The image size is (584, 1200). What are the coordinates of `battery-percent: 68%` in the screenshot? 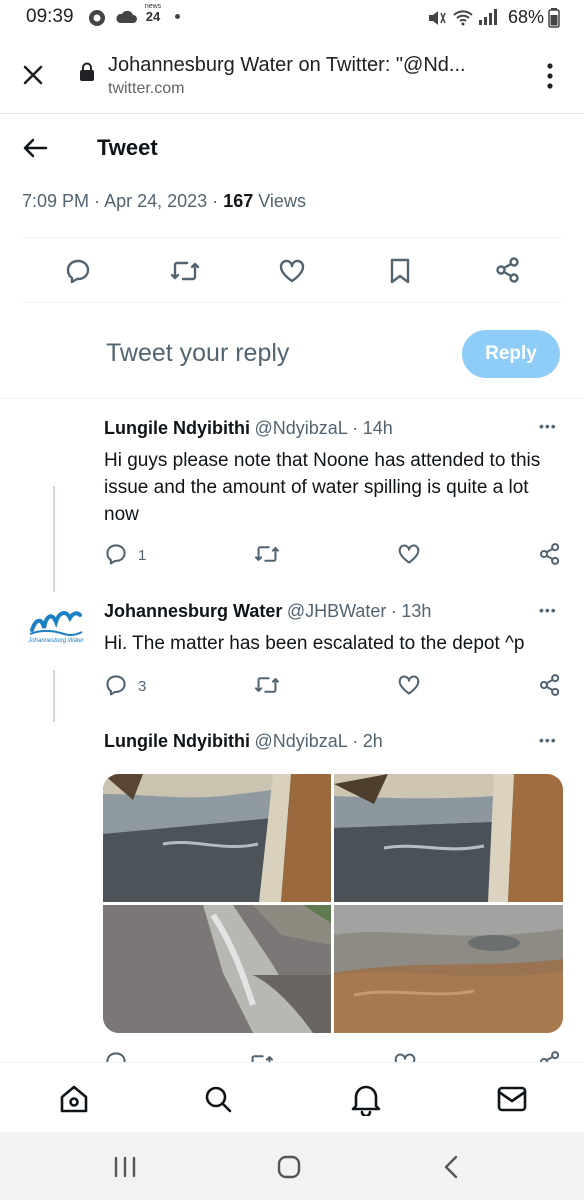 It's located at (525, 17).